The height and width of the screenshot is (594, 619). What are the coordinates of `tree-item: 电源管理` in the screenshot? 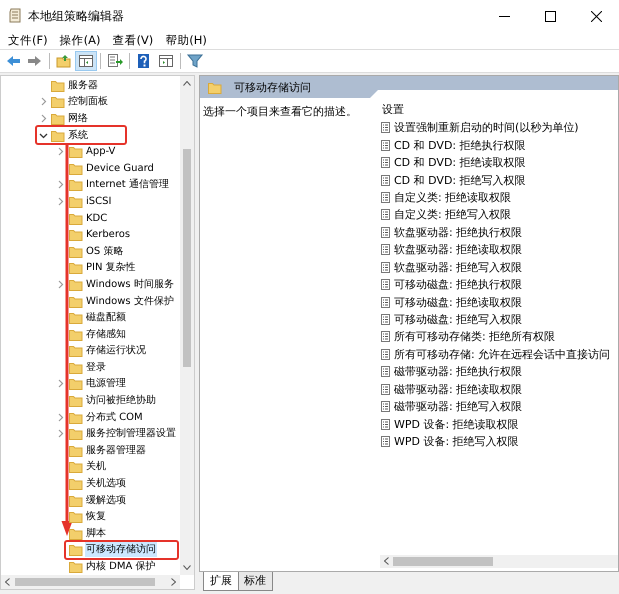 It's located at (106, 384).